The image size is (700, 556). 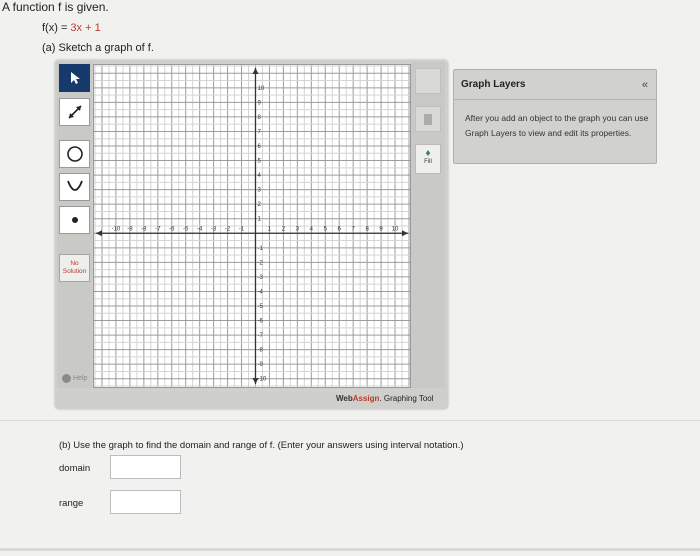 What do you see at coordinates (260, 365) in the screenshot?
I see `y-tick-label: -9` at bounding box center [260, 365].